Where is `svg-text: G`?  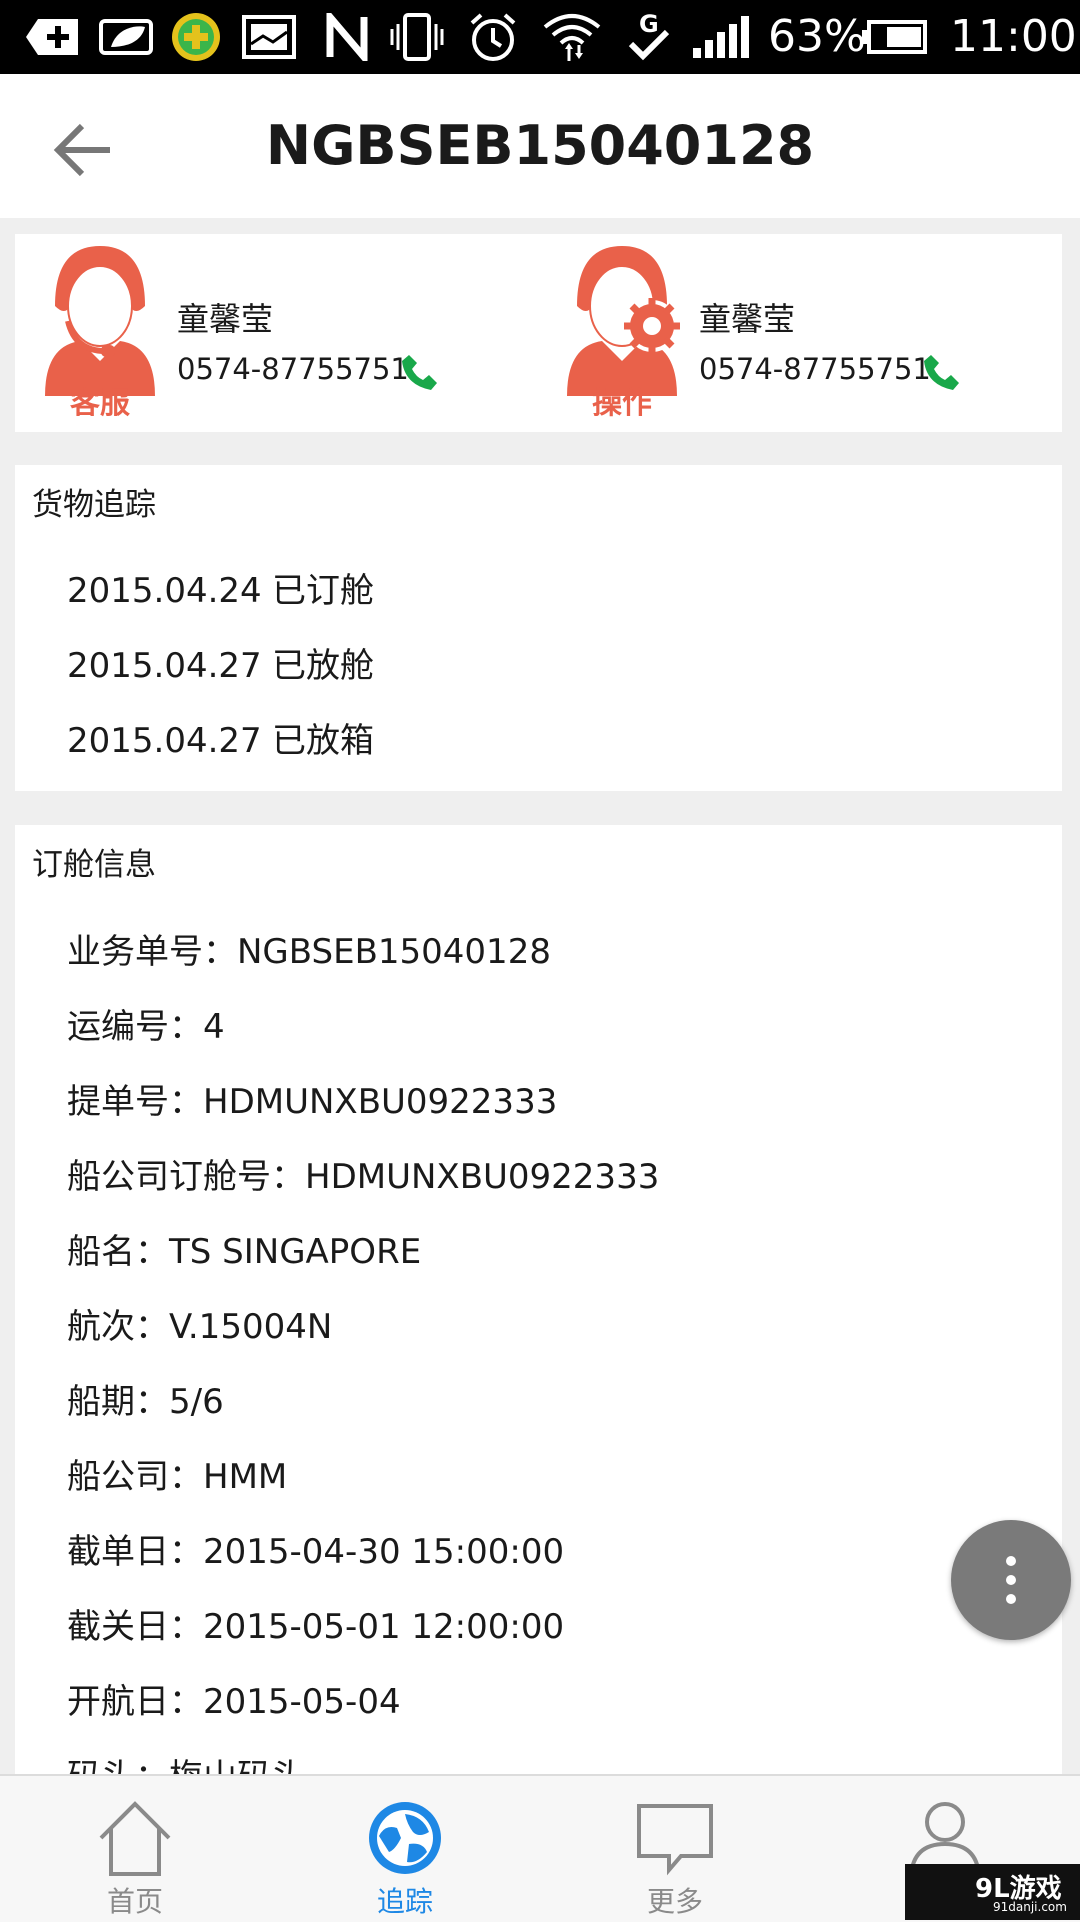 svg-text: G is located at coordinates (649, 24).